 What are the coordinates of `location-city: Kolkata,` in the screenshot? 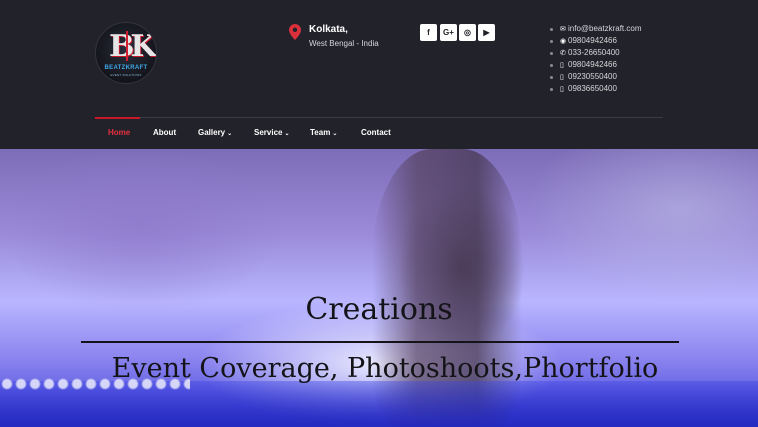 It's located at (328, 29).